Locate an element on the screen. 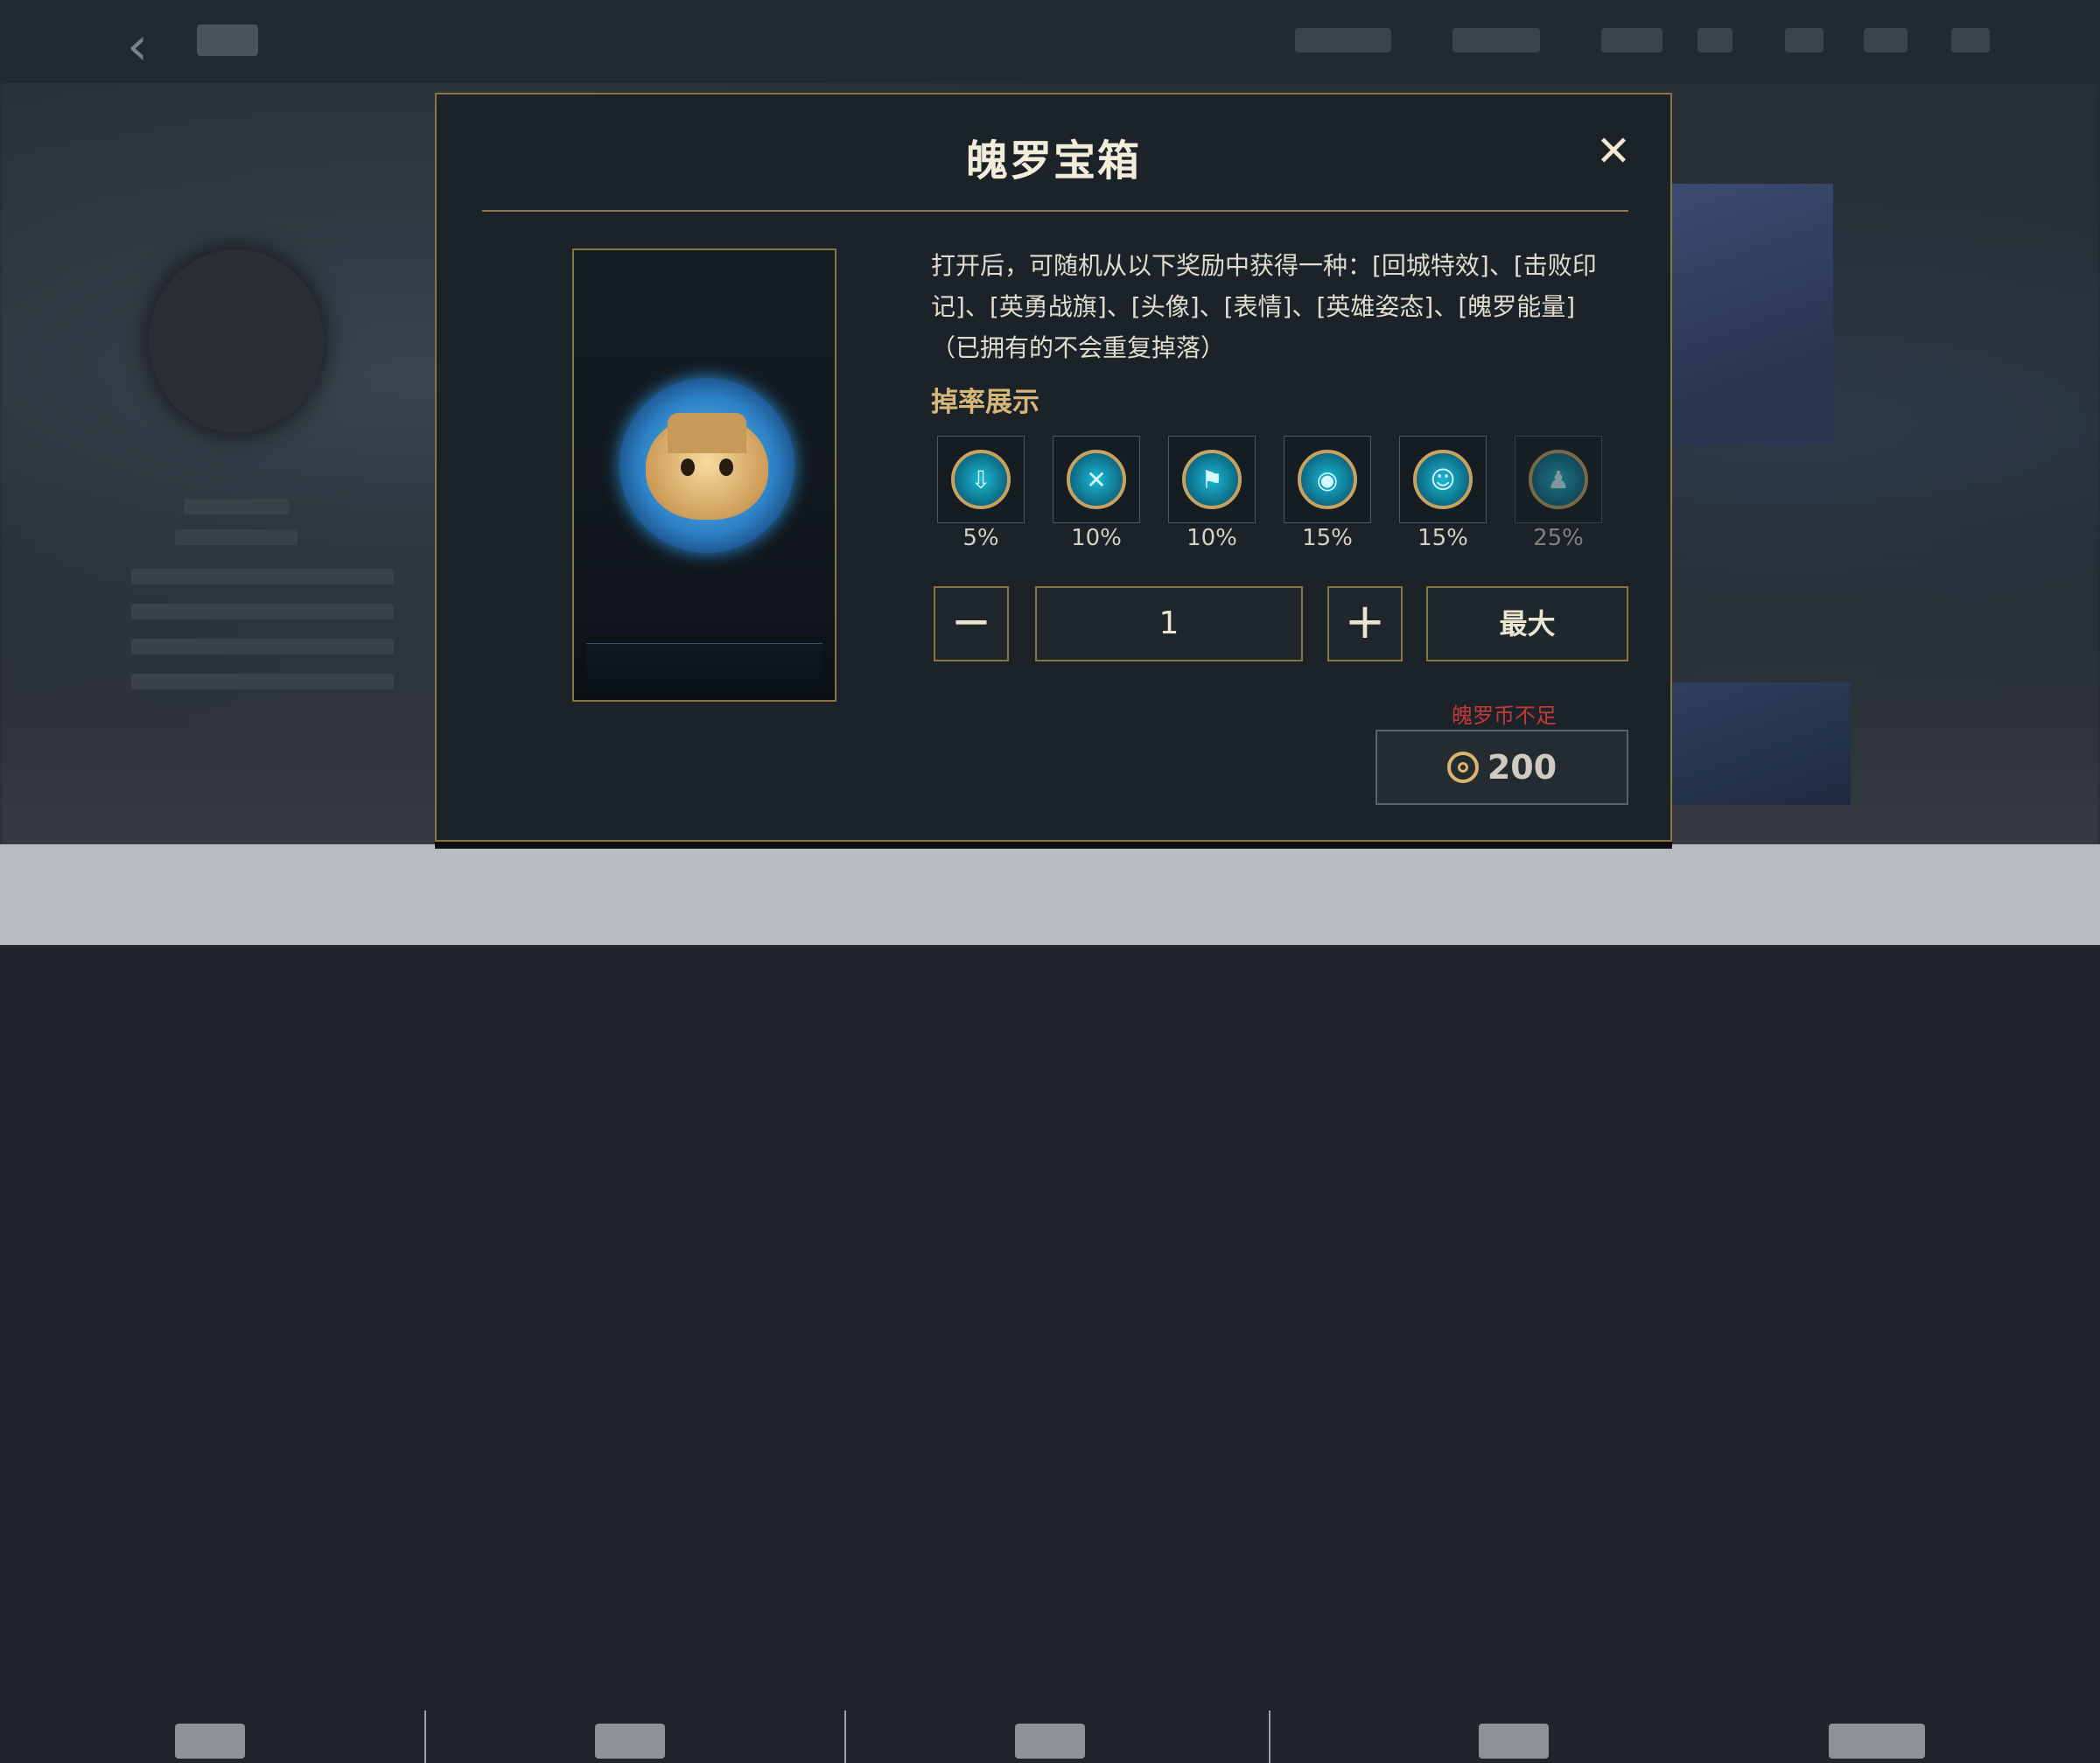 The height and width of the screenshot is (1763, 2100). quantity-input: 1 is located at coordinates (1169, 623).